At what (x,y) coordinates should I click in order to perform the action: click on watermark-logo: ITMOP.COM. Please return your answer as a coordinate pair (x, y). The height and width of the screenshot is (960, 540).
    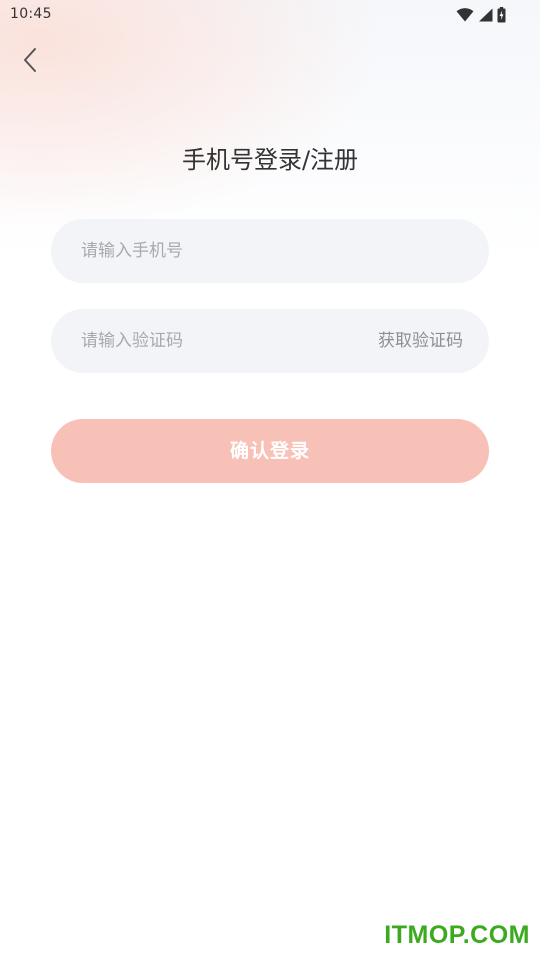
    Looking at the image, I should click on (457, 935).